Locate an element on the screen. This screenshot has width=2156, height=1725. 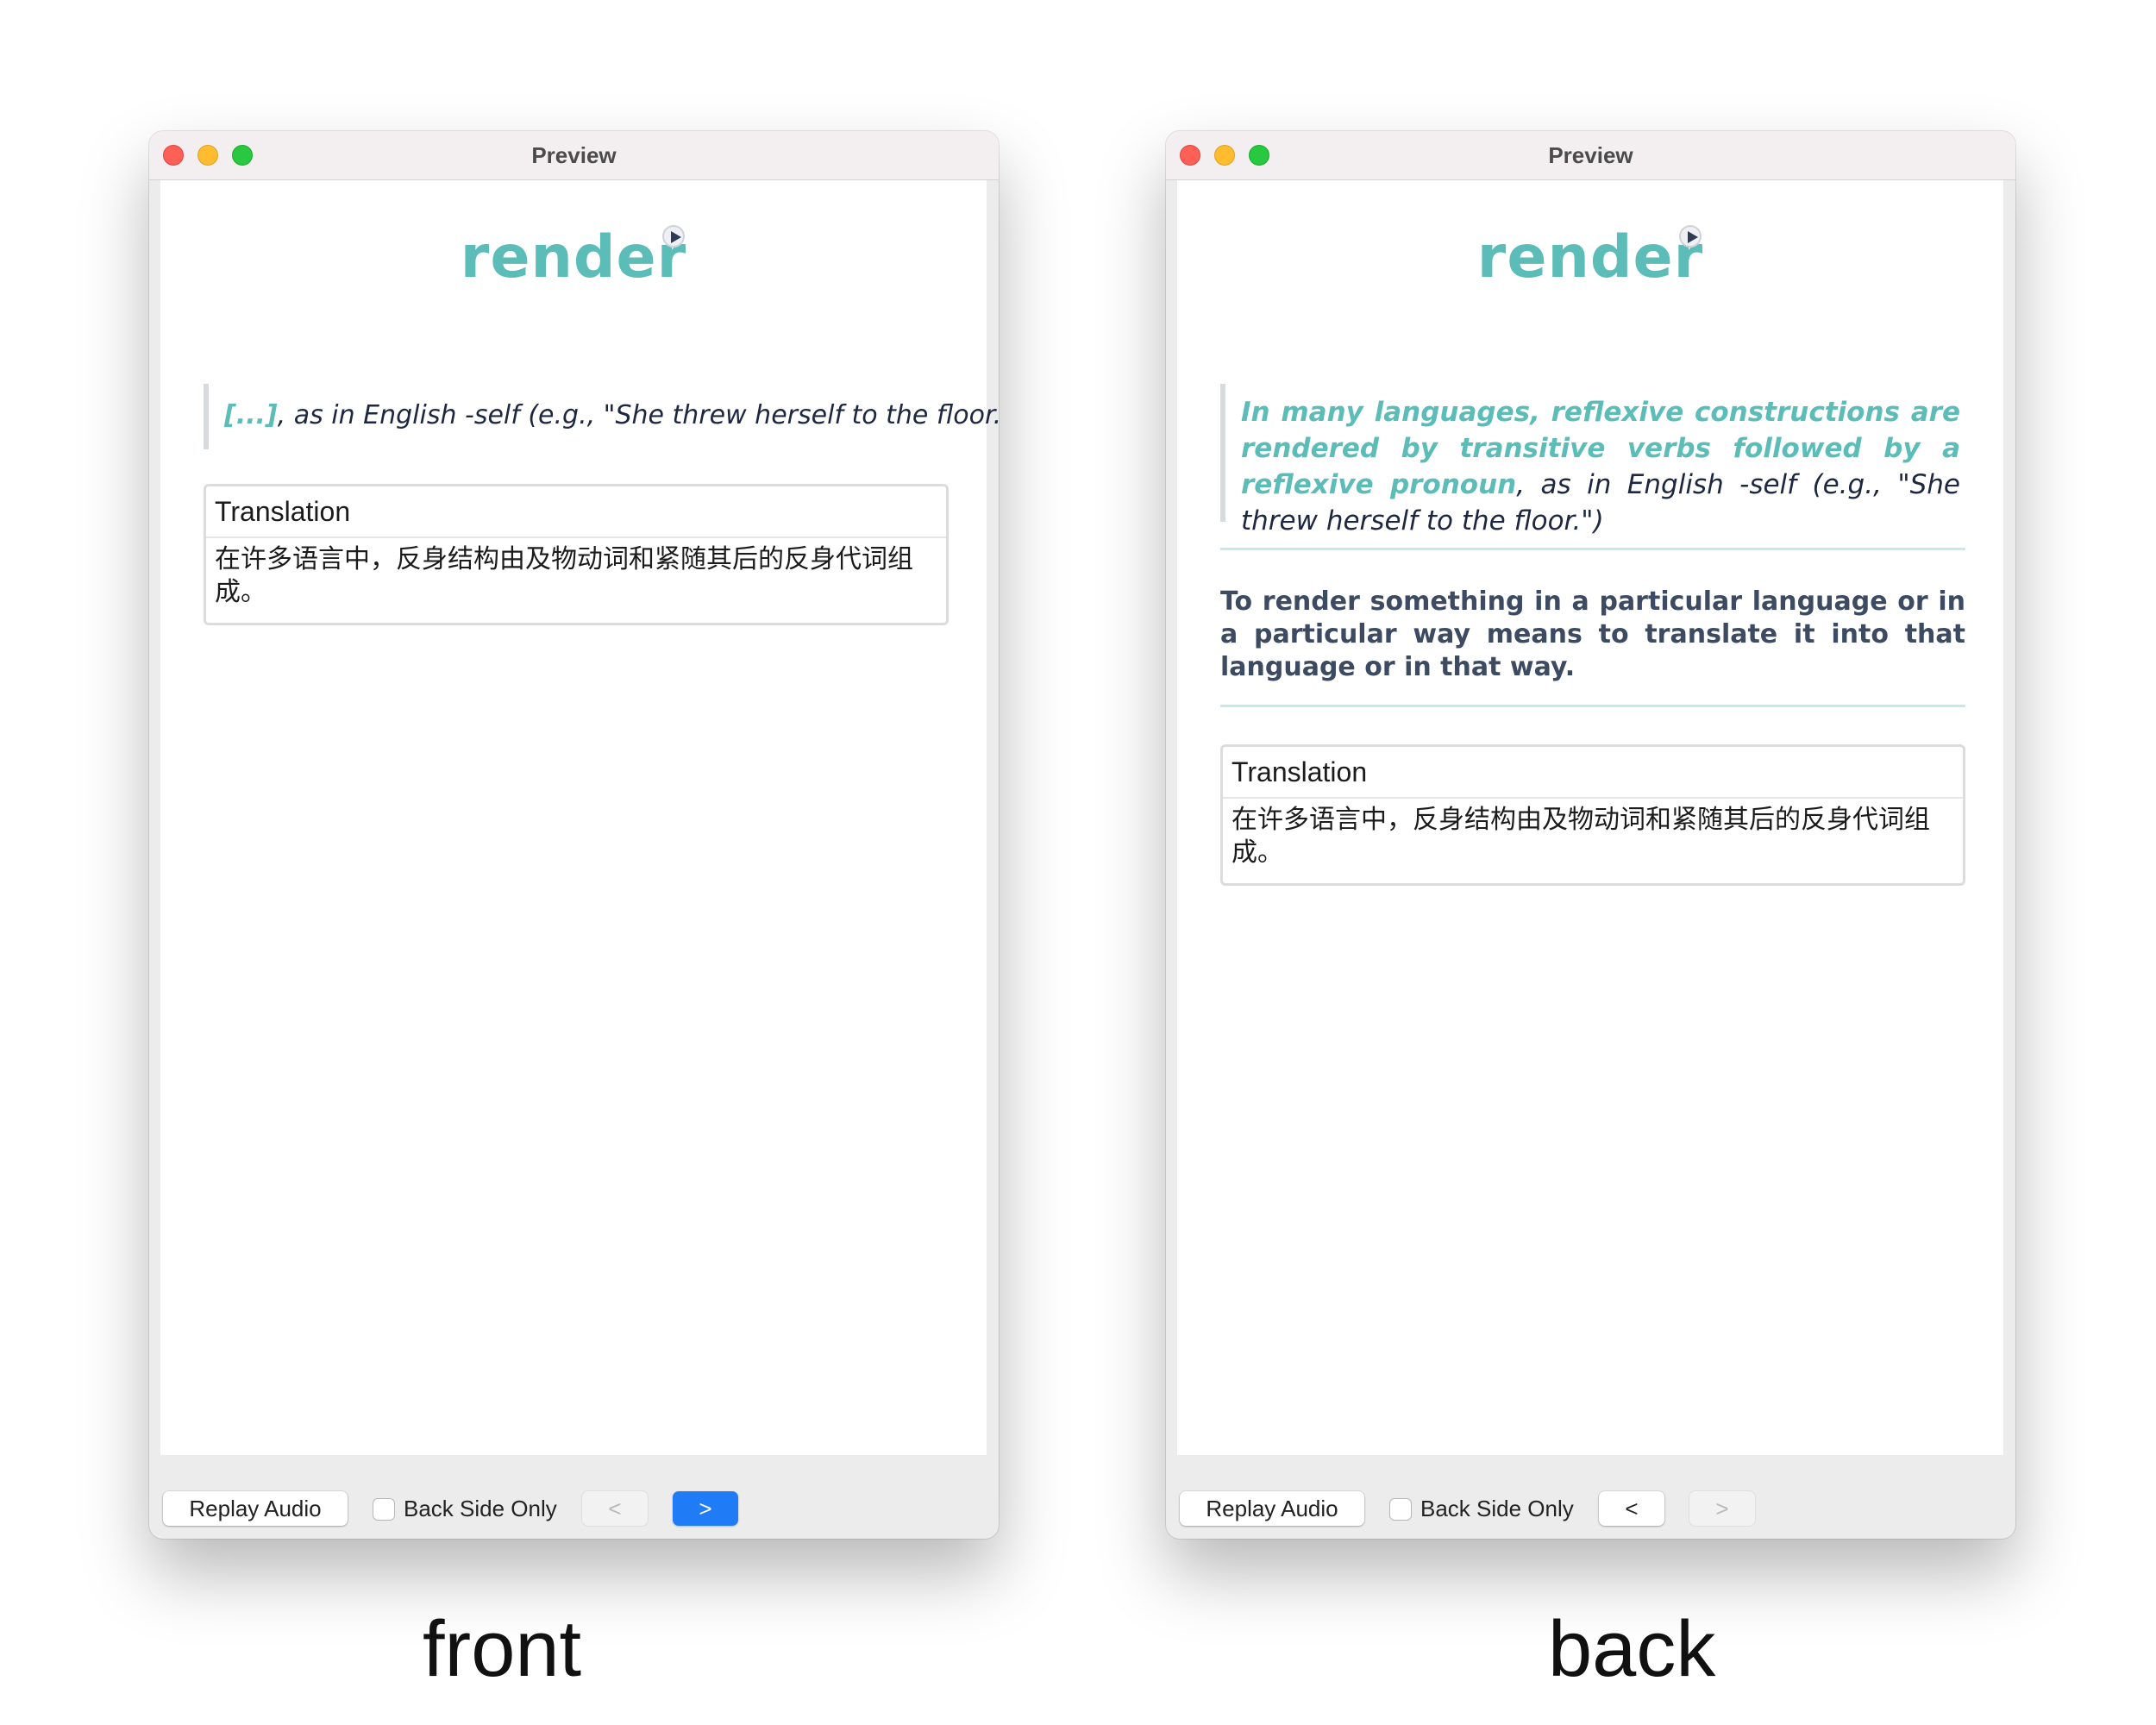
front-caption: front is located at coordinates (502, 1649).